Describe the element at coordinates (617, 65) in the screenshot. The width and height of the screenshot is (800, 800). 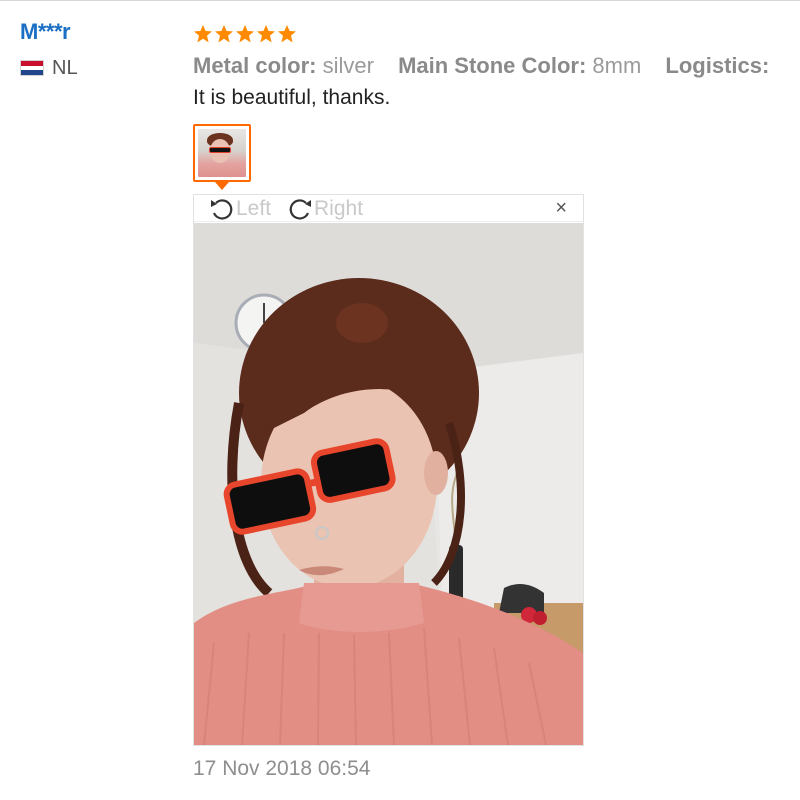
I see `attribute-value: 8mm` at that location.